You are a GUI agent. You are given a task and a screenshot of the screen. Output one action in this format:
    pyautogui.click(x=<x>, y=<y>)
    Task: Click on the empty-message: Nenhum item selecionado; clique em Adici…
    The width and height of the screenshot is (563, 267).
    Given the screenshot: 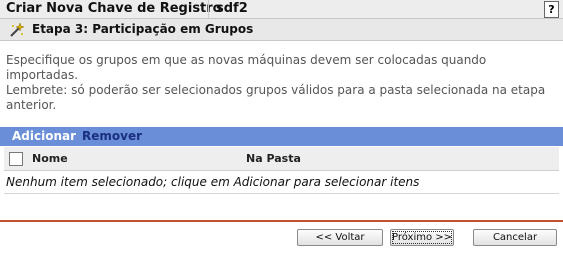 What is the action you would take?
    pyautogui.click(x=213, y=182)
    